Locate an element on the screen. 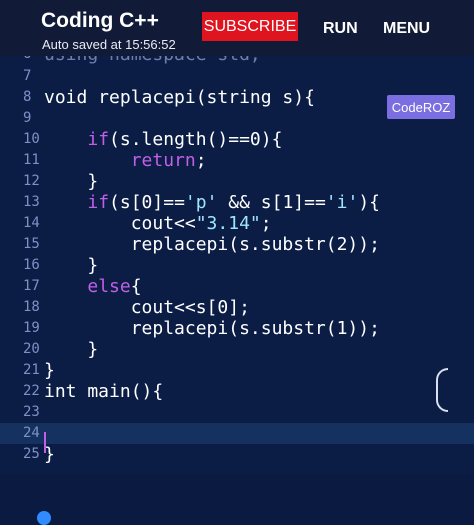 This screenshot has width=474, height=525. line-number: 17 is located at coordinates (31, 286).